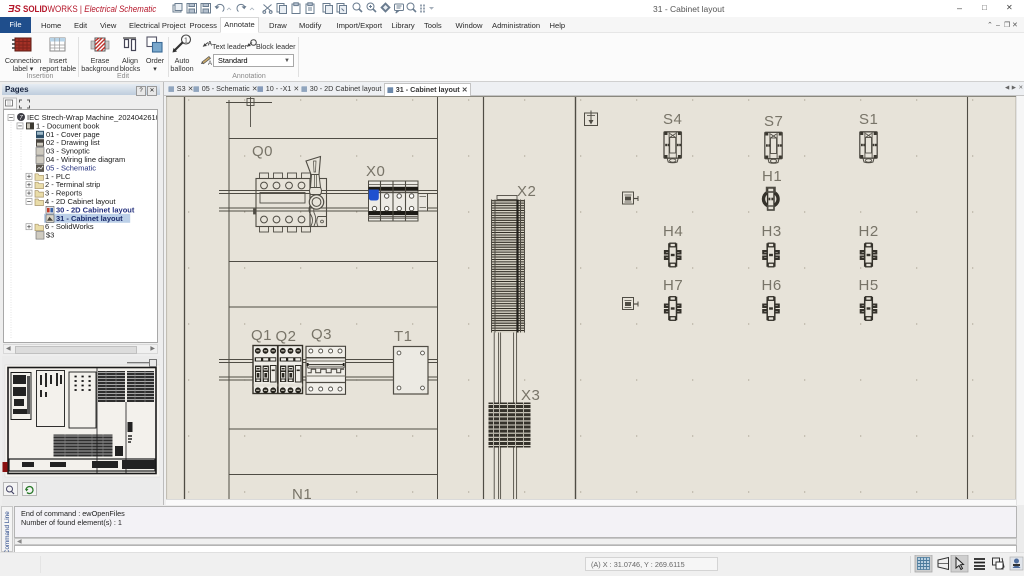 This screenshot has width=1024, height=576. I want to click on svg-text: Q2, so click(286, 336).